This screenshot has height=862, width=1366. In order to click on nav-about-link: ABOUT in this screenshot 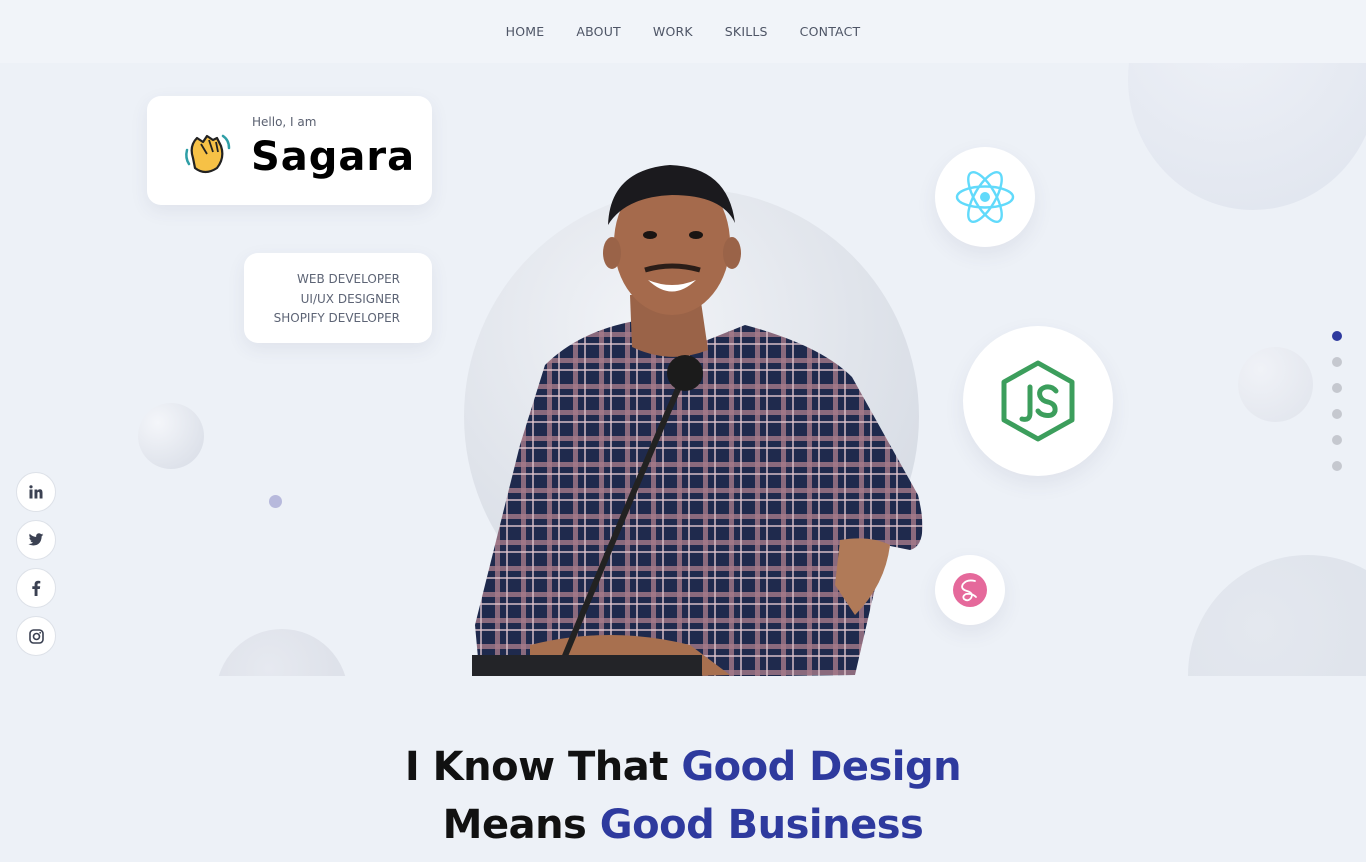, I will do `click(598, 31)`.